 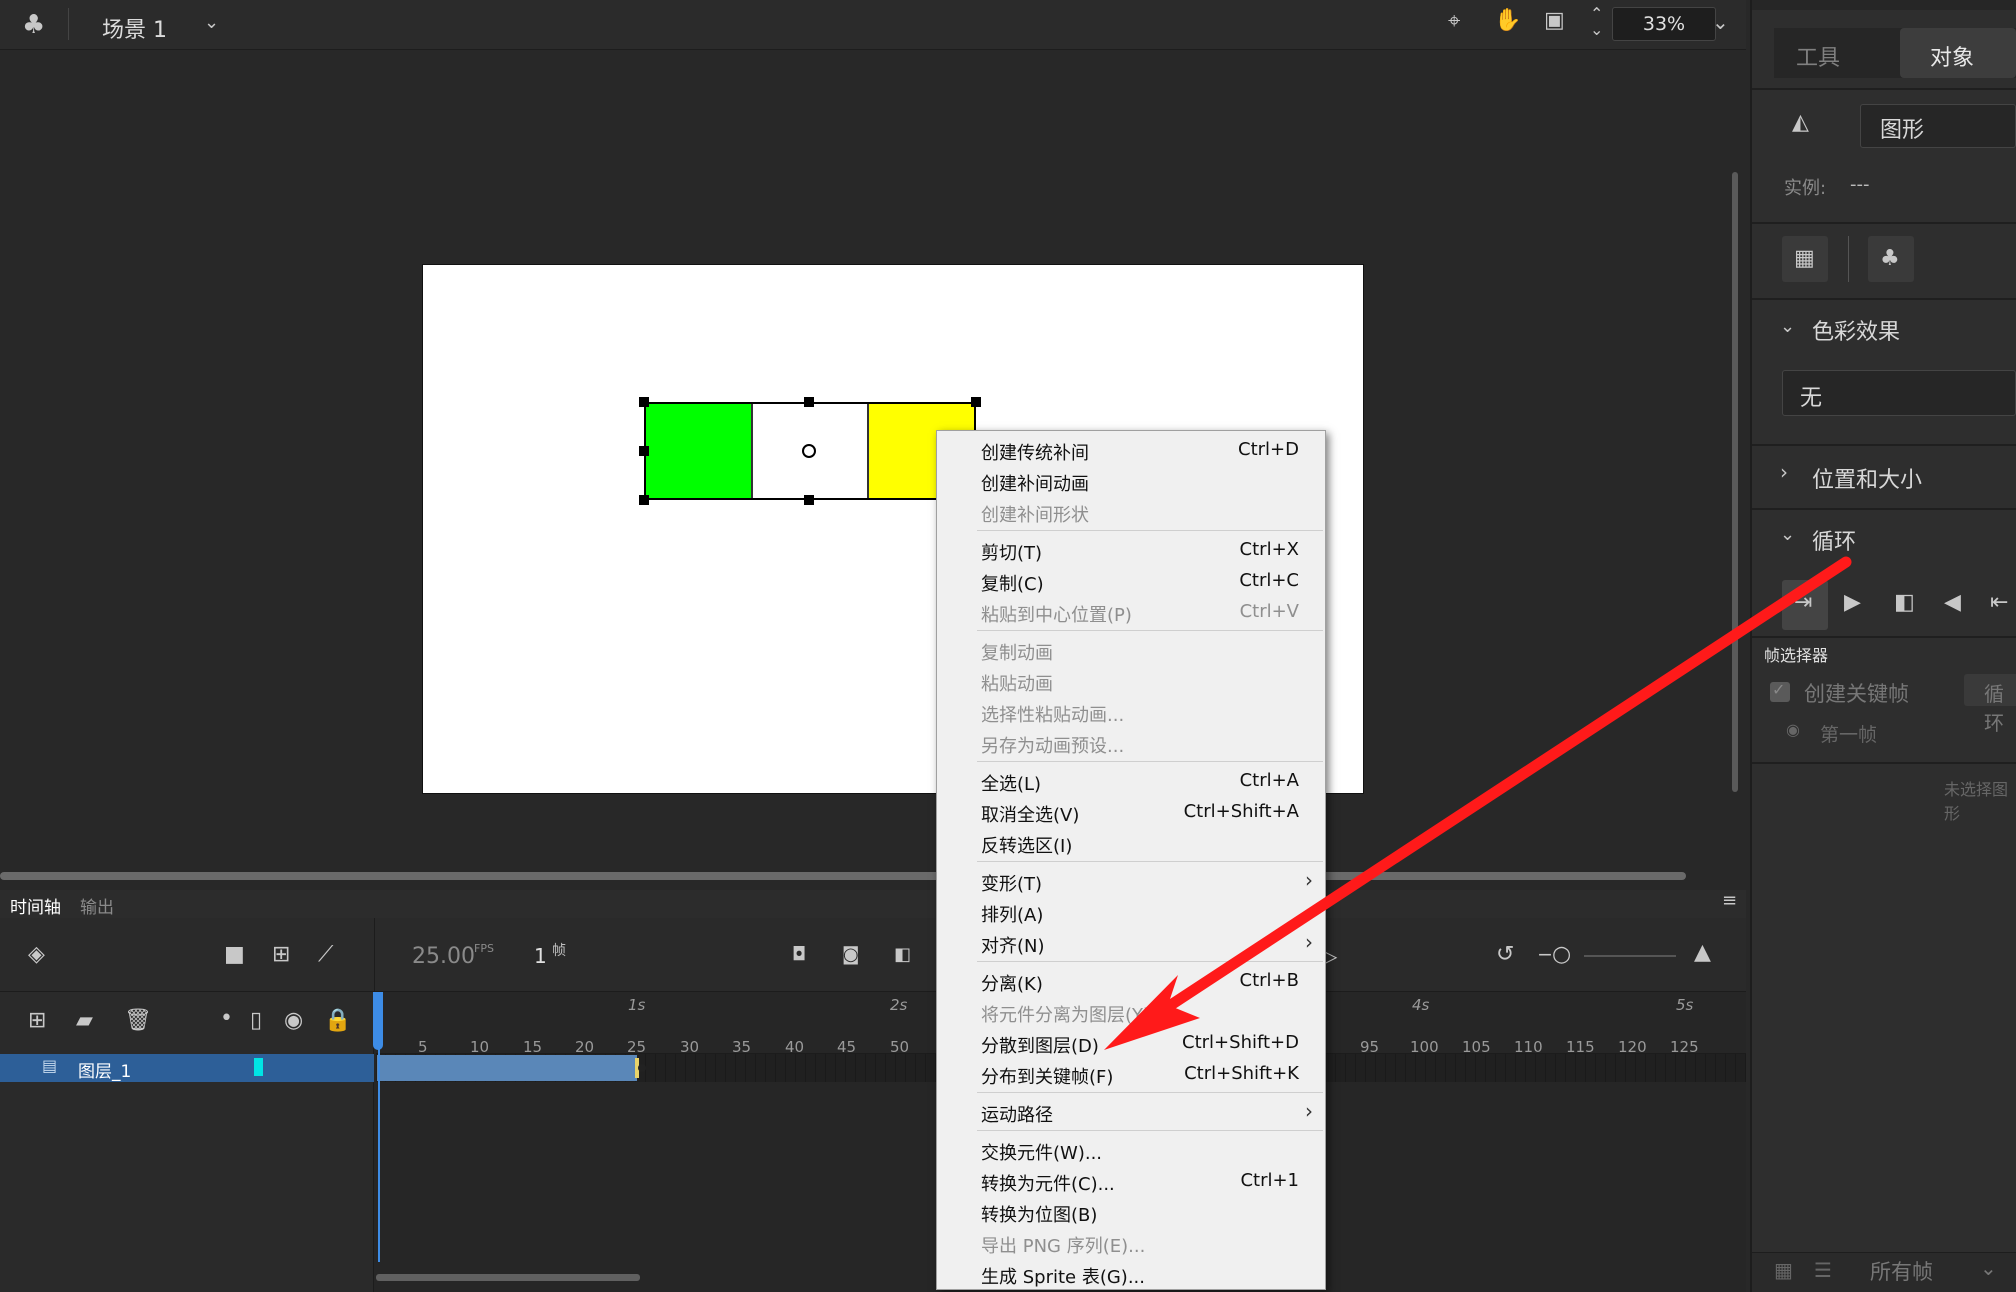 I want to click on tab-output: 输出, so click(x=97, y=905).